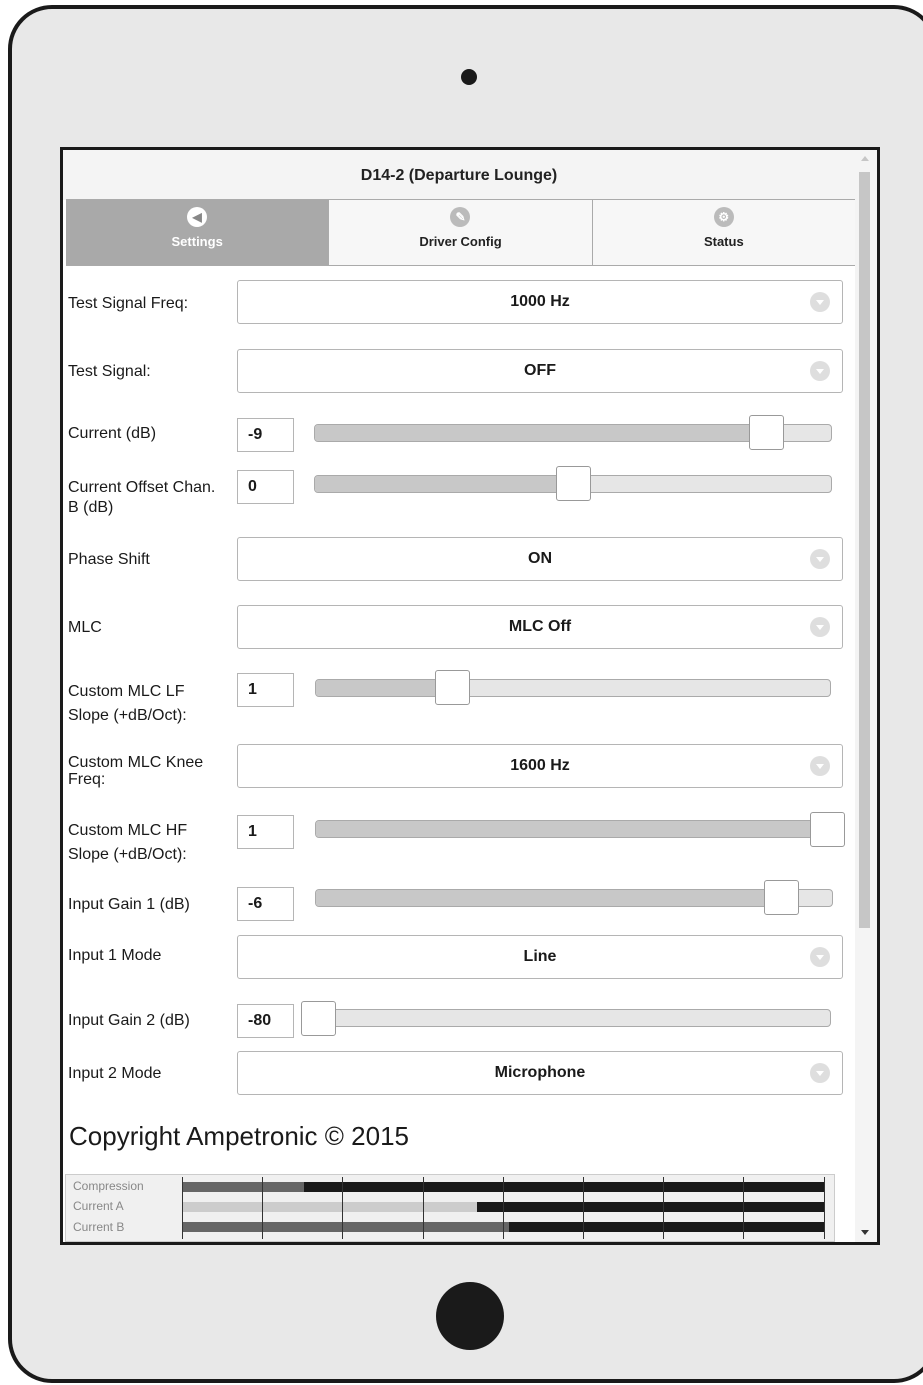  What do you see at coordinates (376, 688) in the screenshot?
I see `custom-mlc-lf-slider-fill` at bounding box center [376, 688].